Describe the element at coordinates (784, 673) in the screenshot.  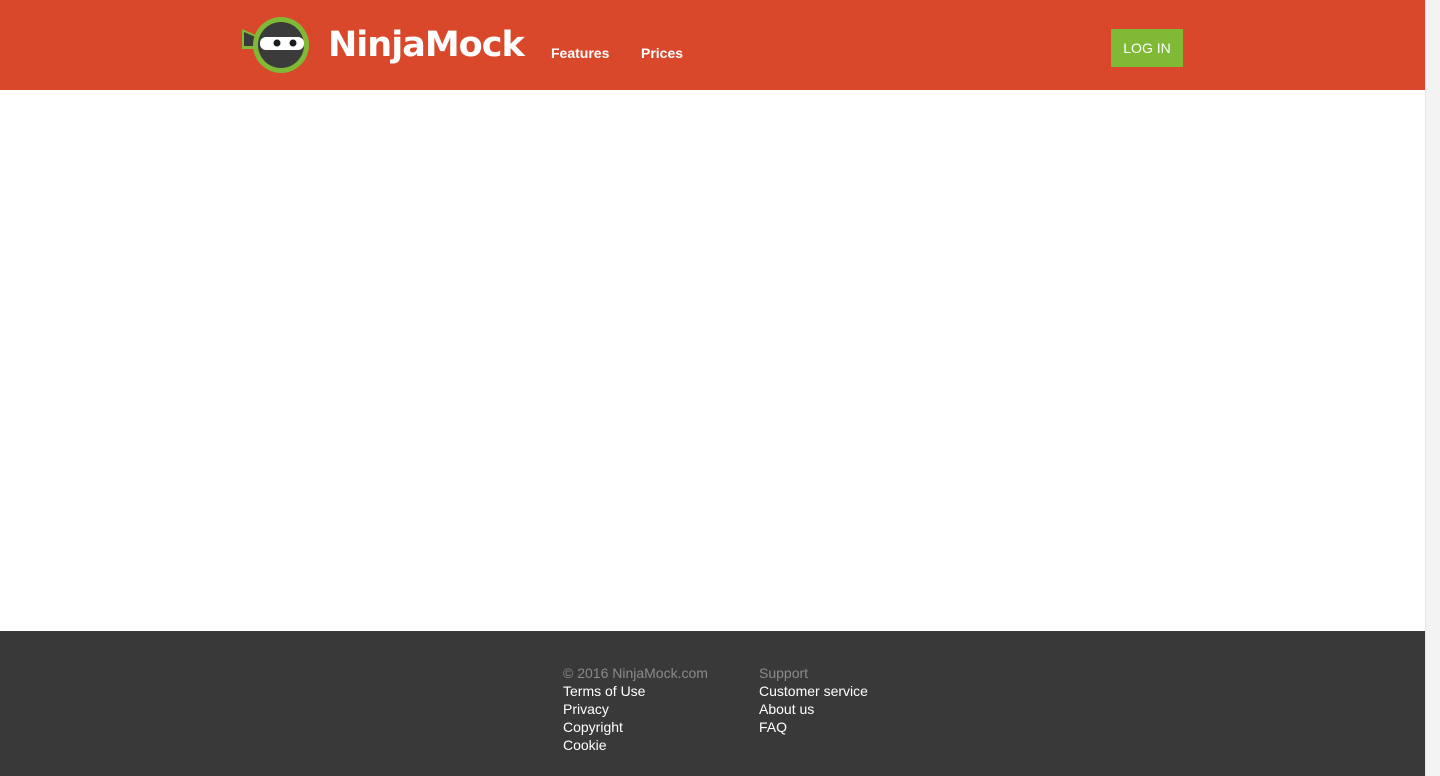
I see `footer-support-heading: Support` at that location.